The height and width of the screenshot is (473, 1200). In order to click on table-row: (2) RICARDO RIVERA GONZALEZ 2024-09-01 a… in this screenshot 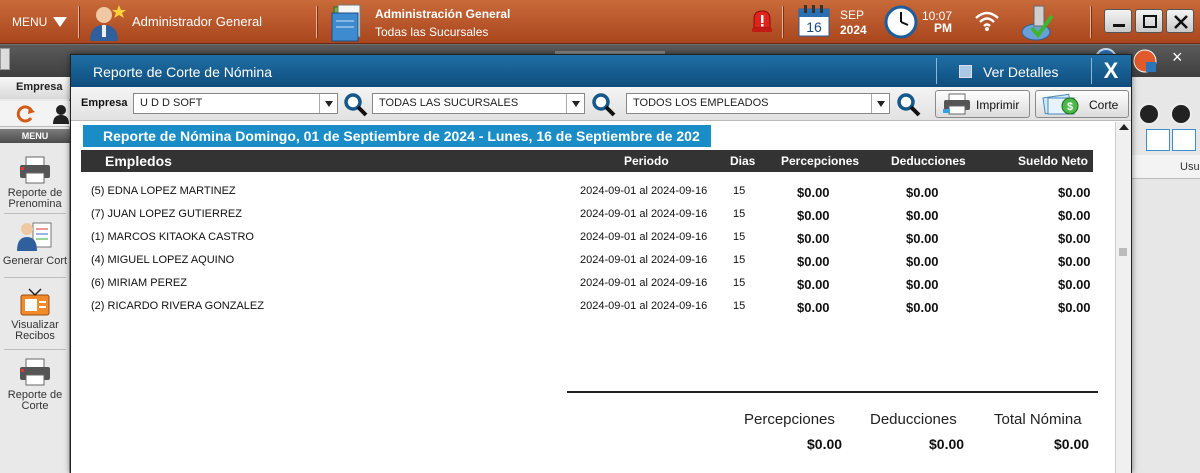, I will do `click(587, 306)`.